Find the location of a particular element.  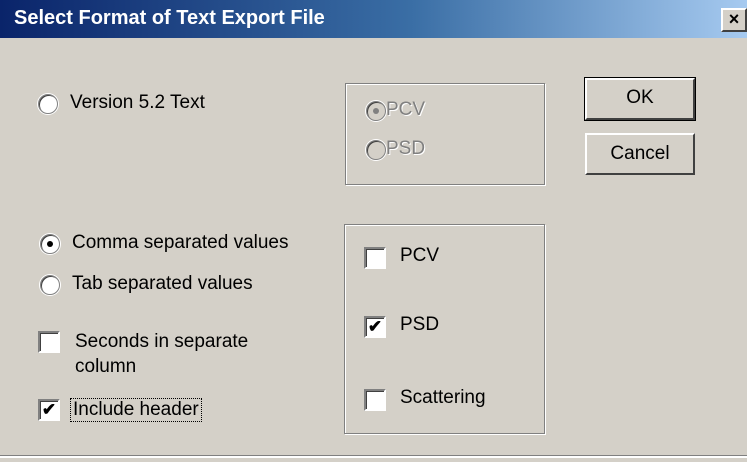

window-title: Select Format of Text Export File is located at coordinates (169, 18).